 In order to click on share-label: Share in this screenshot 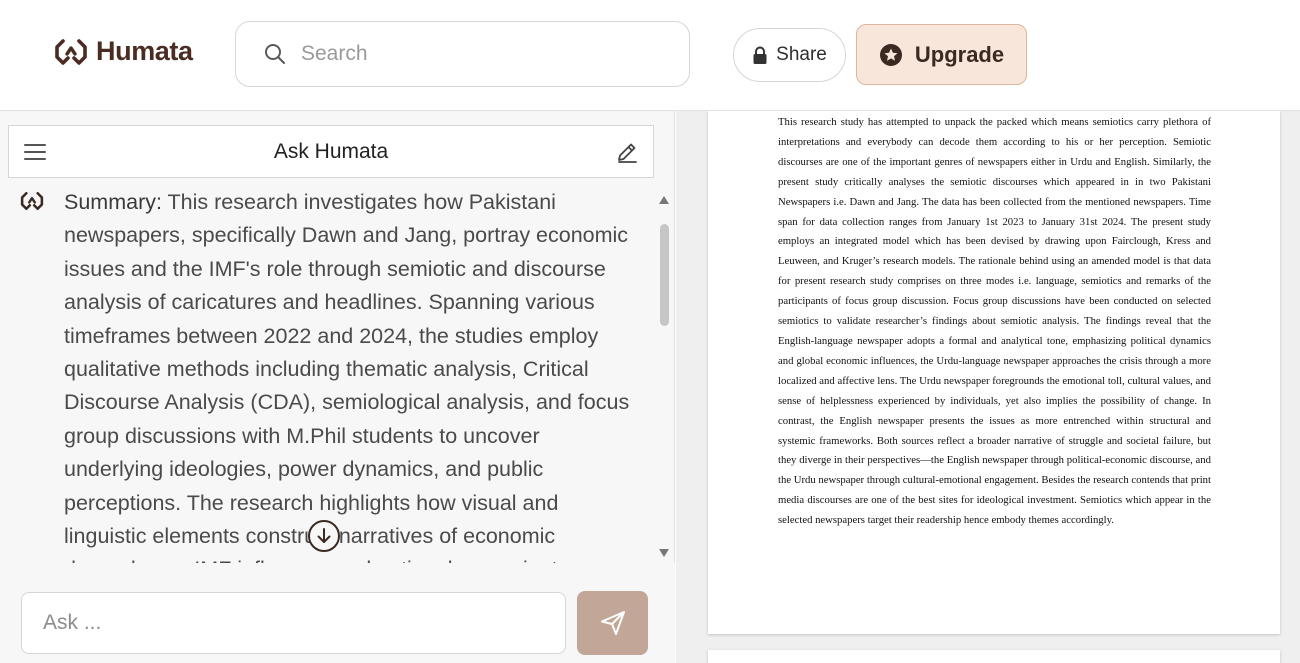, I will do `click(801, 54)`.